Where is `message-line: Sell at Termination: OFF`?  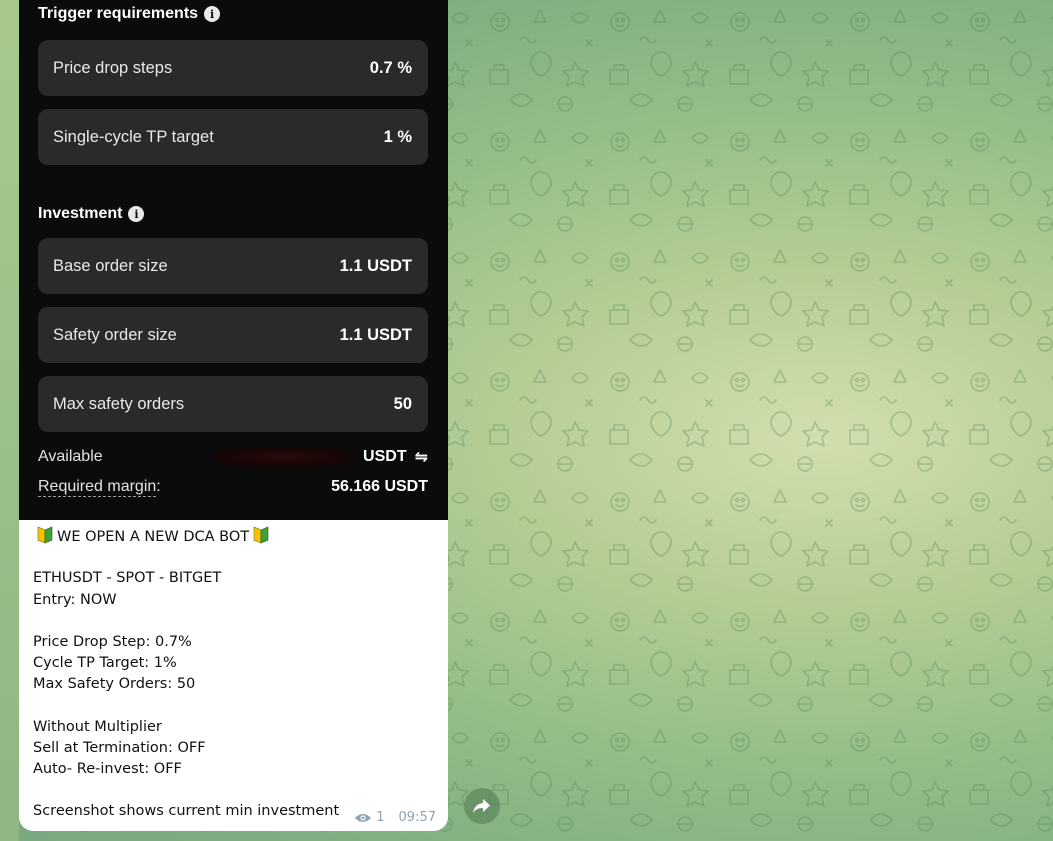
message-line: Sell at Termination: OFF is located at coordinates (119, 747).